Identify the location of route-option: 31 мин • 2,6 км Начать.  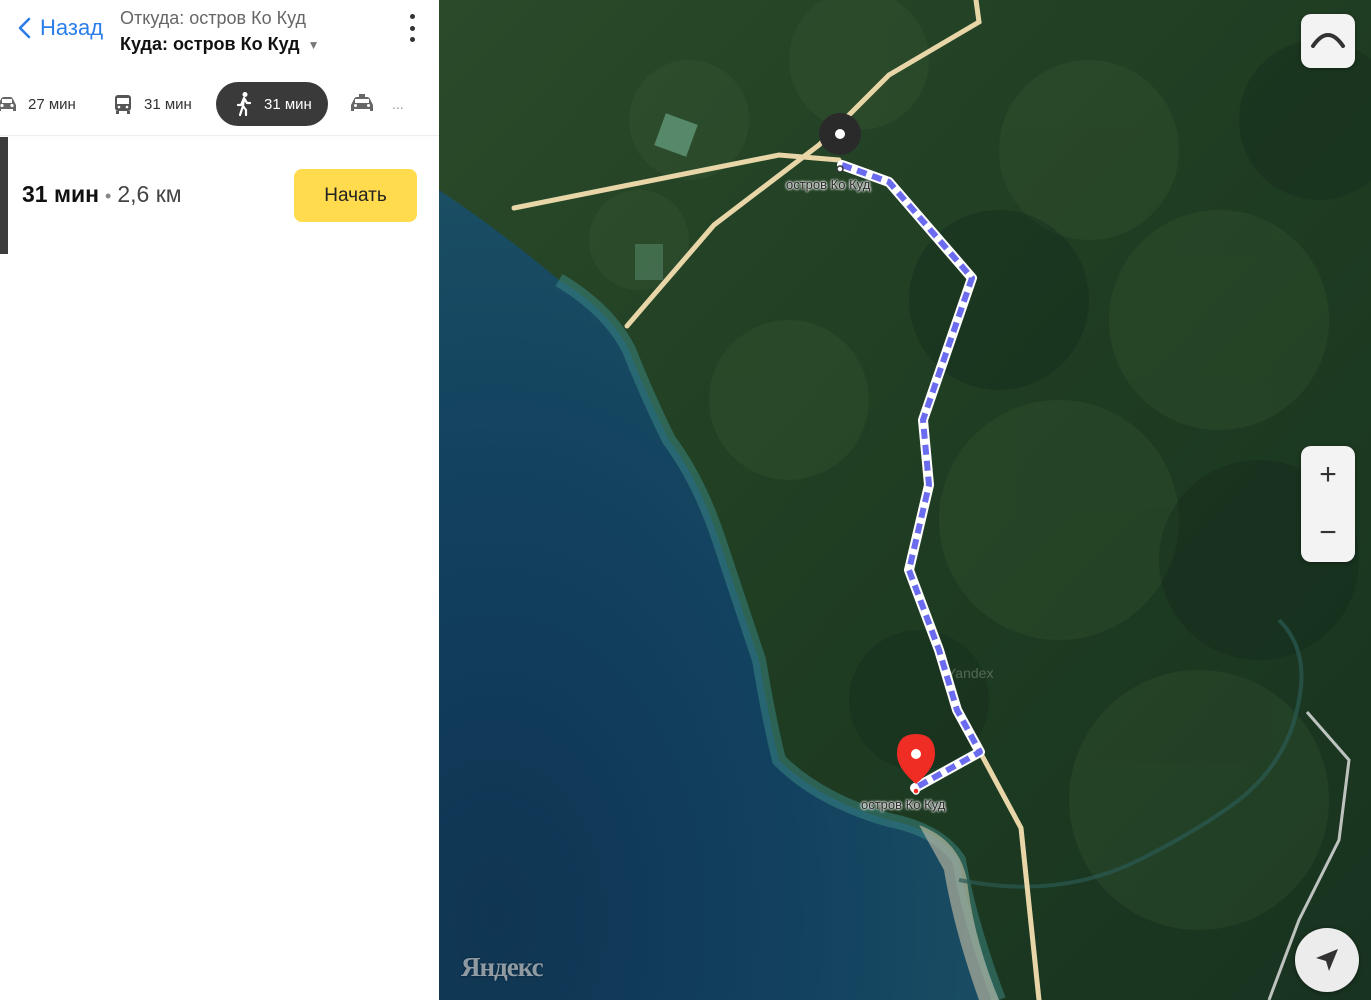
(219, 196).